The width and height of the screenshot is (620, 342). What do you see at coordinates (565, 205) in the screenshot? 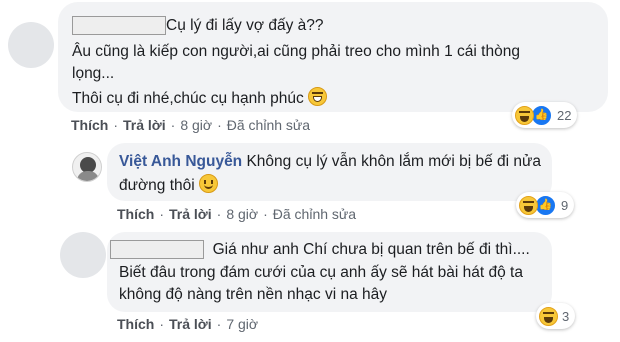
I see `reaction-count: 9` at bounding box center [565, 205].